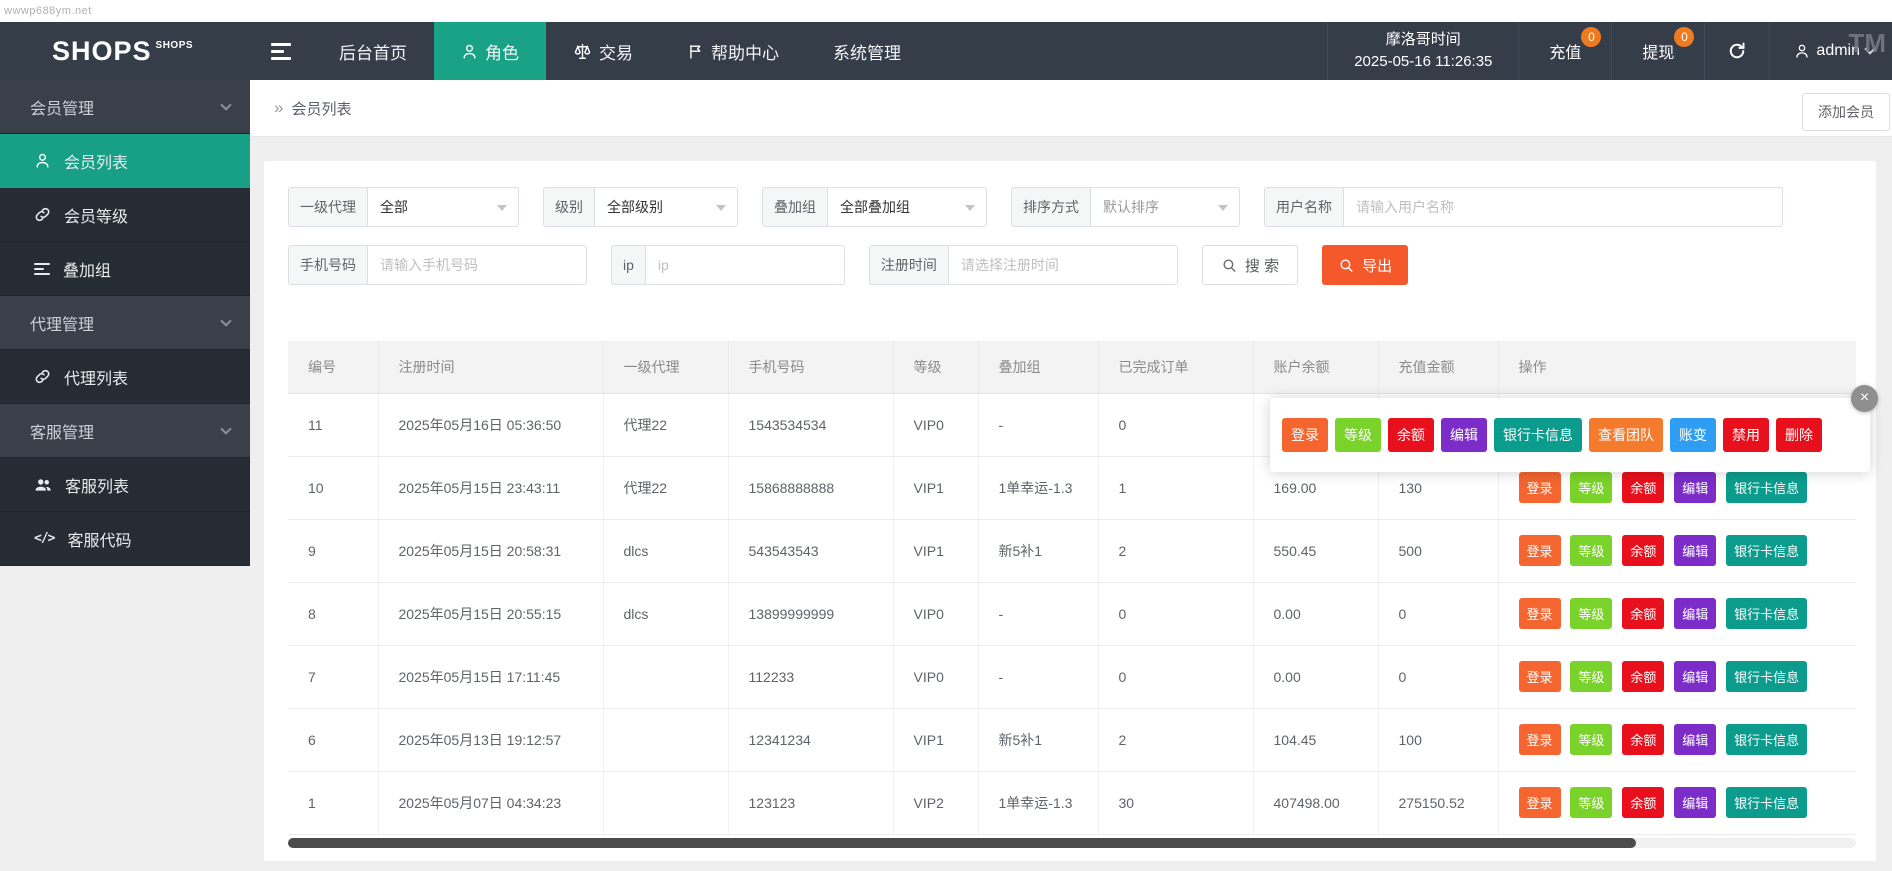 The height and width of the screenshot is (871, 1892). I want to click on timezone-clock: 摩洛哥时间 2025-05-16 11:26:35, so click(1422, 51).